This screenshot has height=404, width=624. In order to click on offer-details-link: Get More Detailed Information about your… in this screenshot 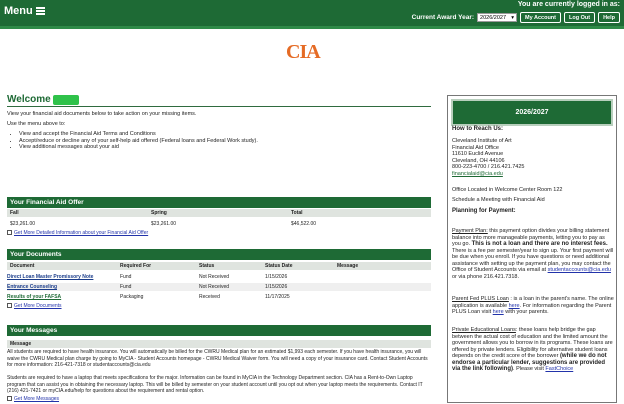, I will do `click(81, 233)`.